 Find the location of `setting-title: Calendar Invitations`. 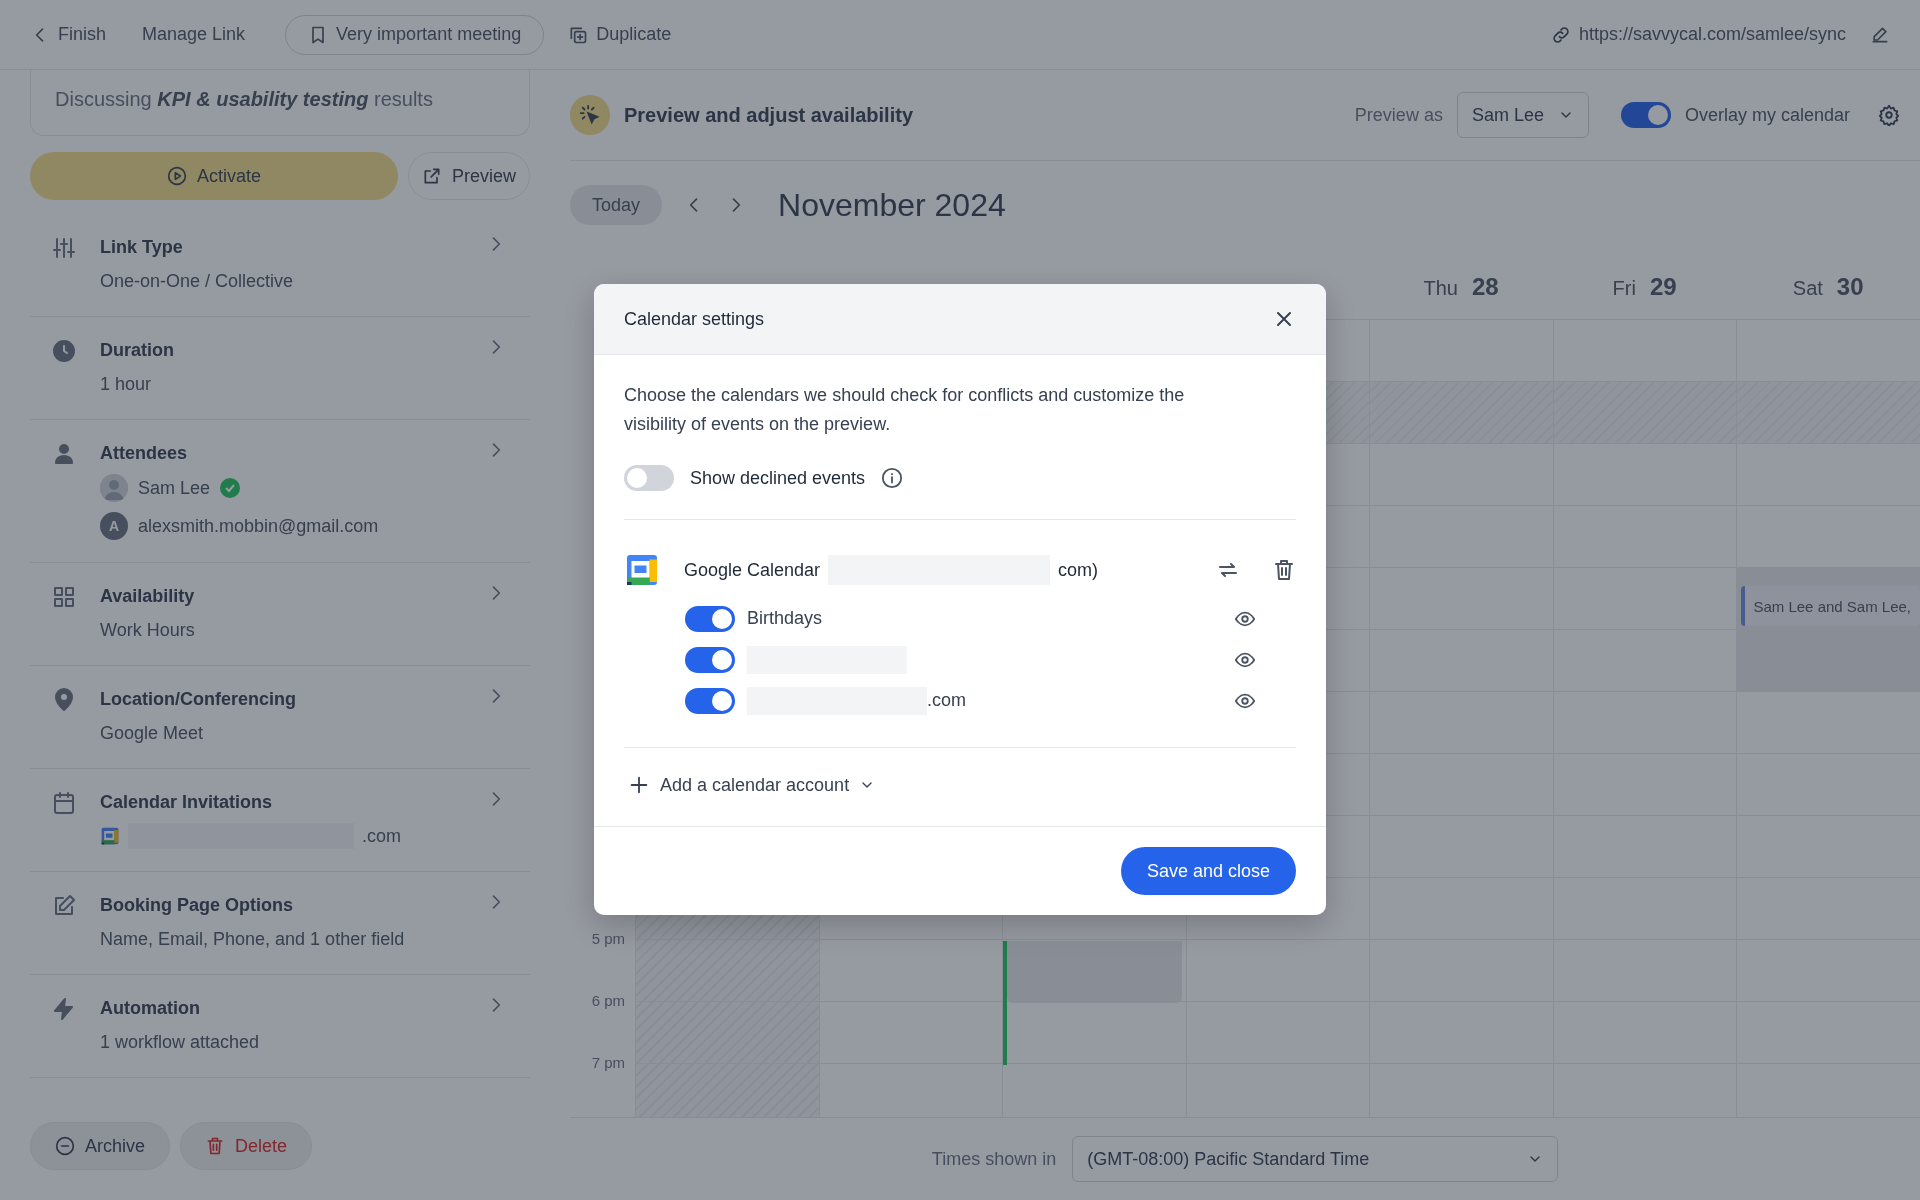

setting-title: Calendar Invitations is located at coordinates (187, 802).